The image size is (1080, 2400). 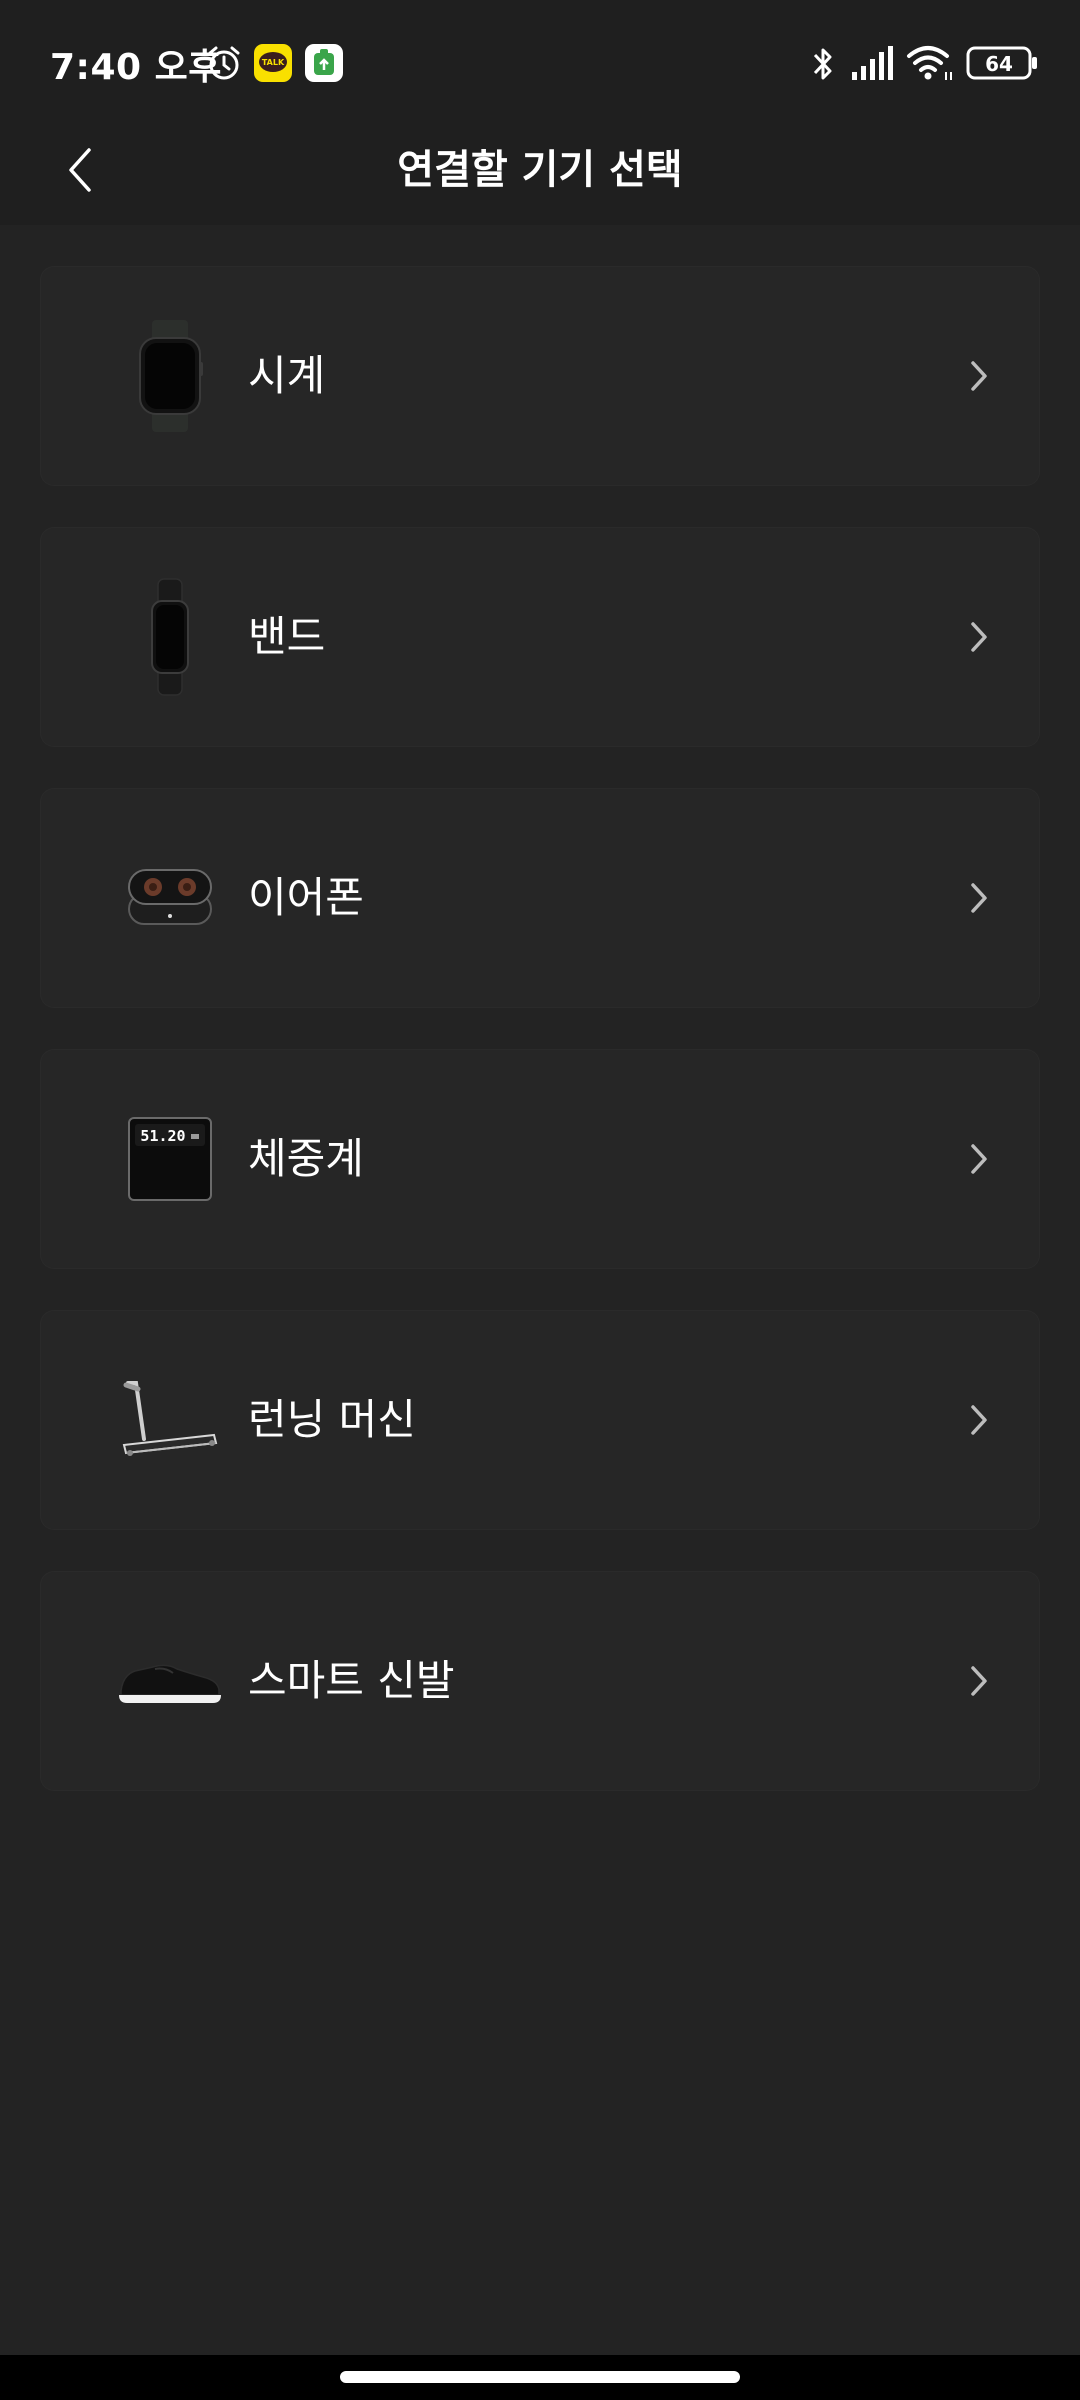 I want to click on device-item-smart-shoe: 스마트 신발, so click(x=540, y=1681).